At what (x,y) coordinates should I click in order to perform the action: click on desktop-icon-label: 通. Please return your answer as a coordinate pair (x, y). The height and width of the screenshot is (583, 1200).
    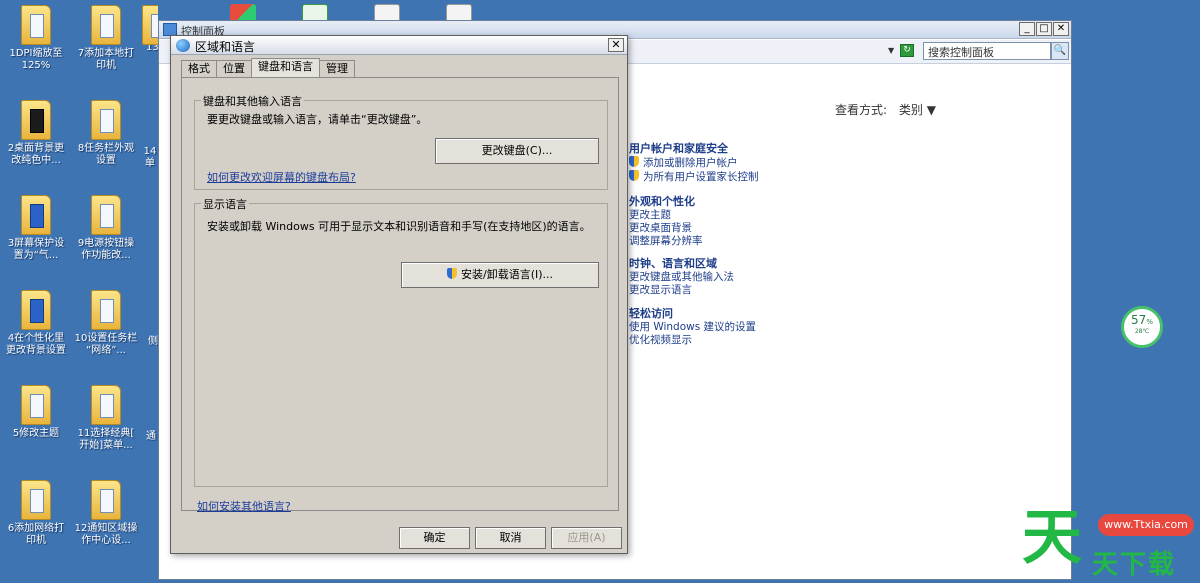
    Looking at the image, I should click on (151, 436).